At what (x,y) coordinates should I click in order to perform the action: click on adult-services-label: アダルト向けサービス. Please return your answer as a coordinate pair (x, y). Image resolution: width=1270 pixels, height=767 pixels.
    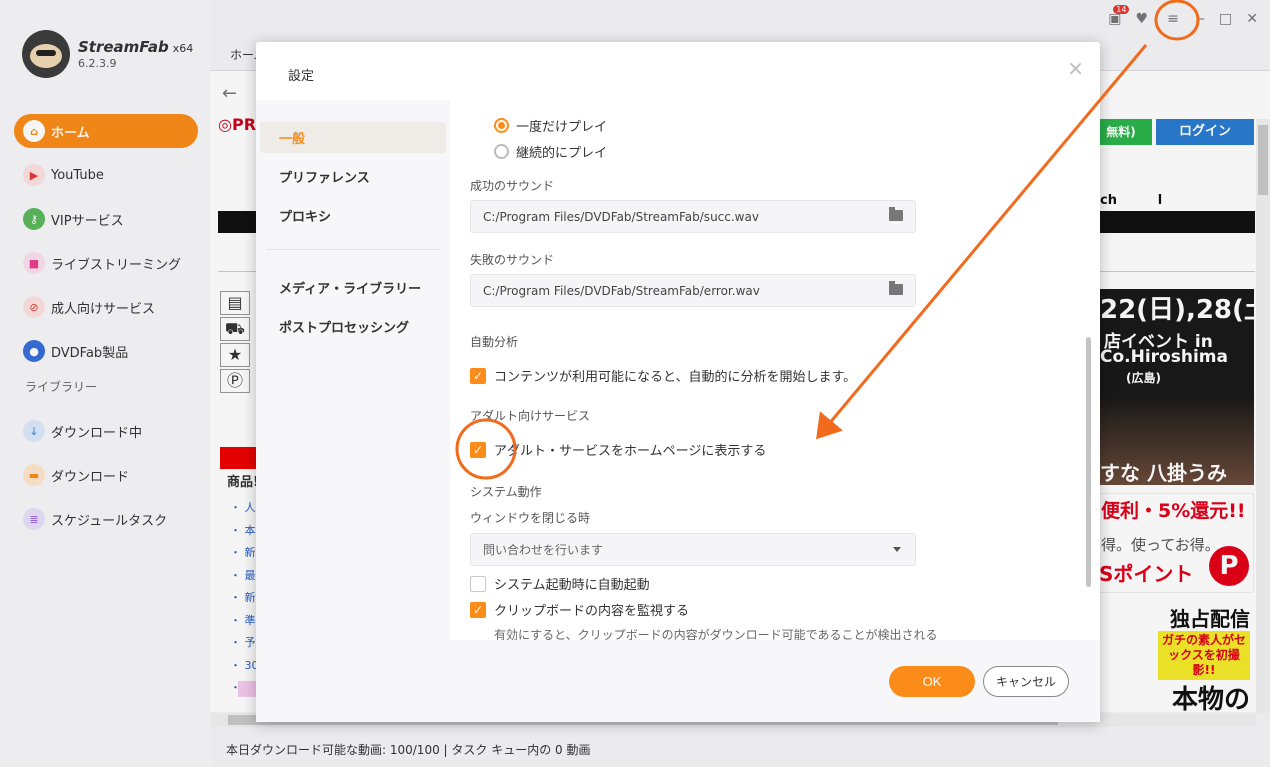
    Looking at the image, I should click on (530, 416).